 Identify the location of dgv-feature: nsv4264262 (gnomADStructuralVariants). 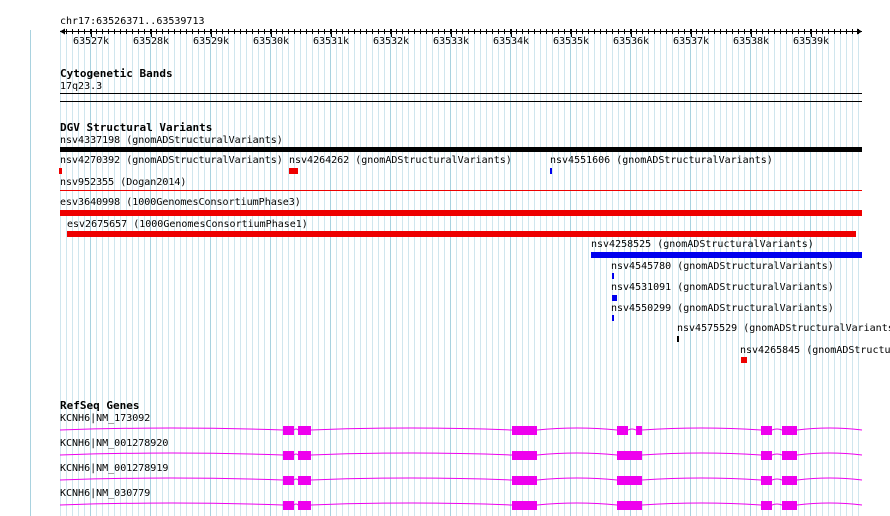
(400, 164).